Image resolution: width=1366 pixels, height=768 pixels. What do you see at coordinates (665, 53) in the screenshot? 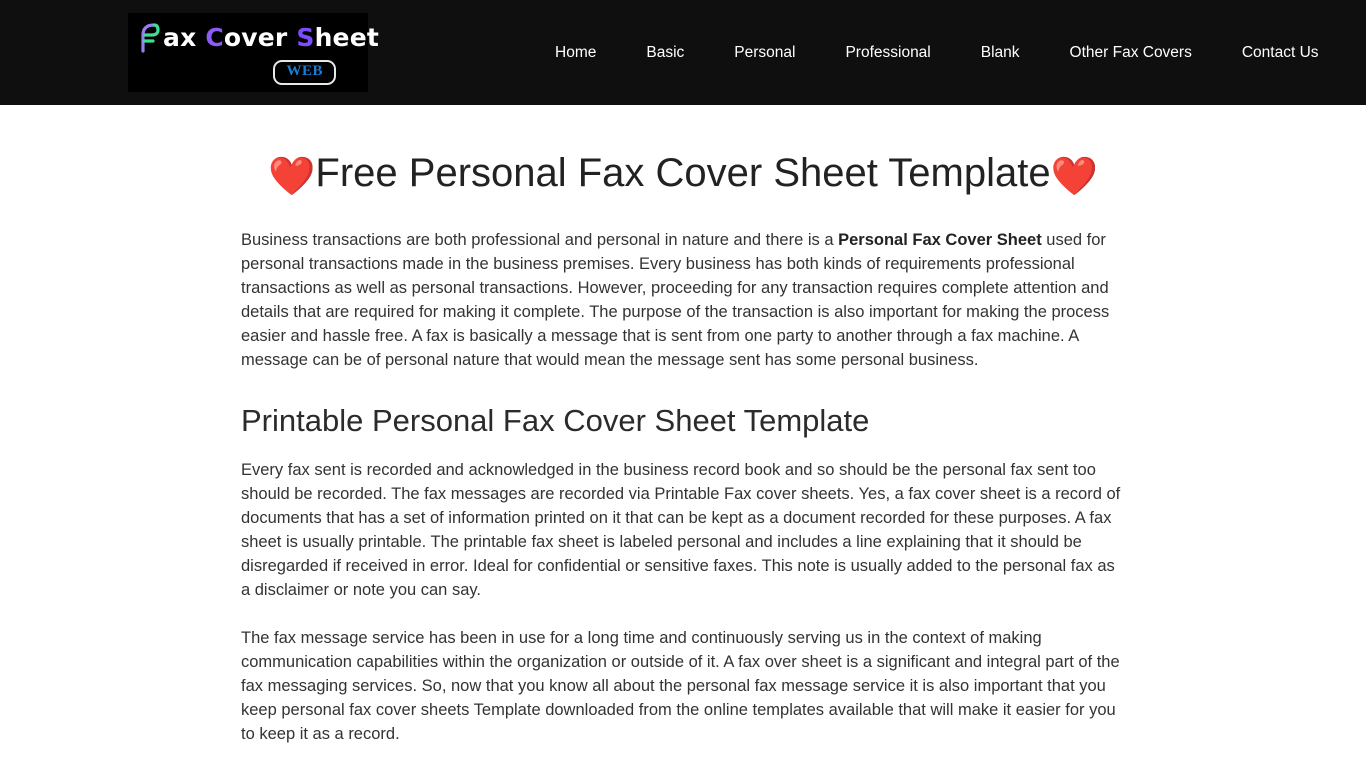
I see `nav-item-basic: Basic` at bounding box center [665, 53].